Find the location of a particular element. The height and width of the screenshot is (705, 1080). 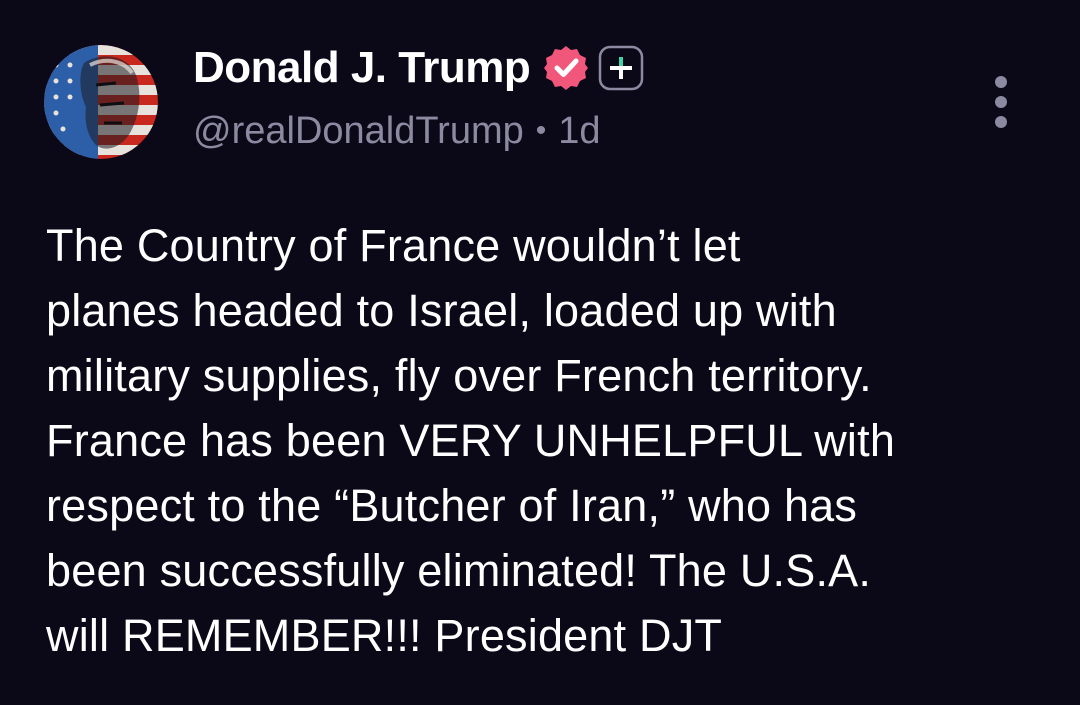

more-vertical-icon is located at coordinates (1001, 102).